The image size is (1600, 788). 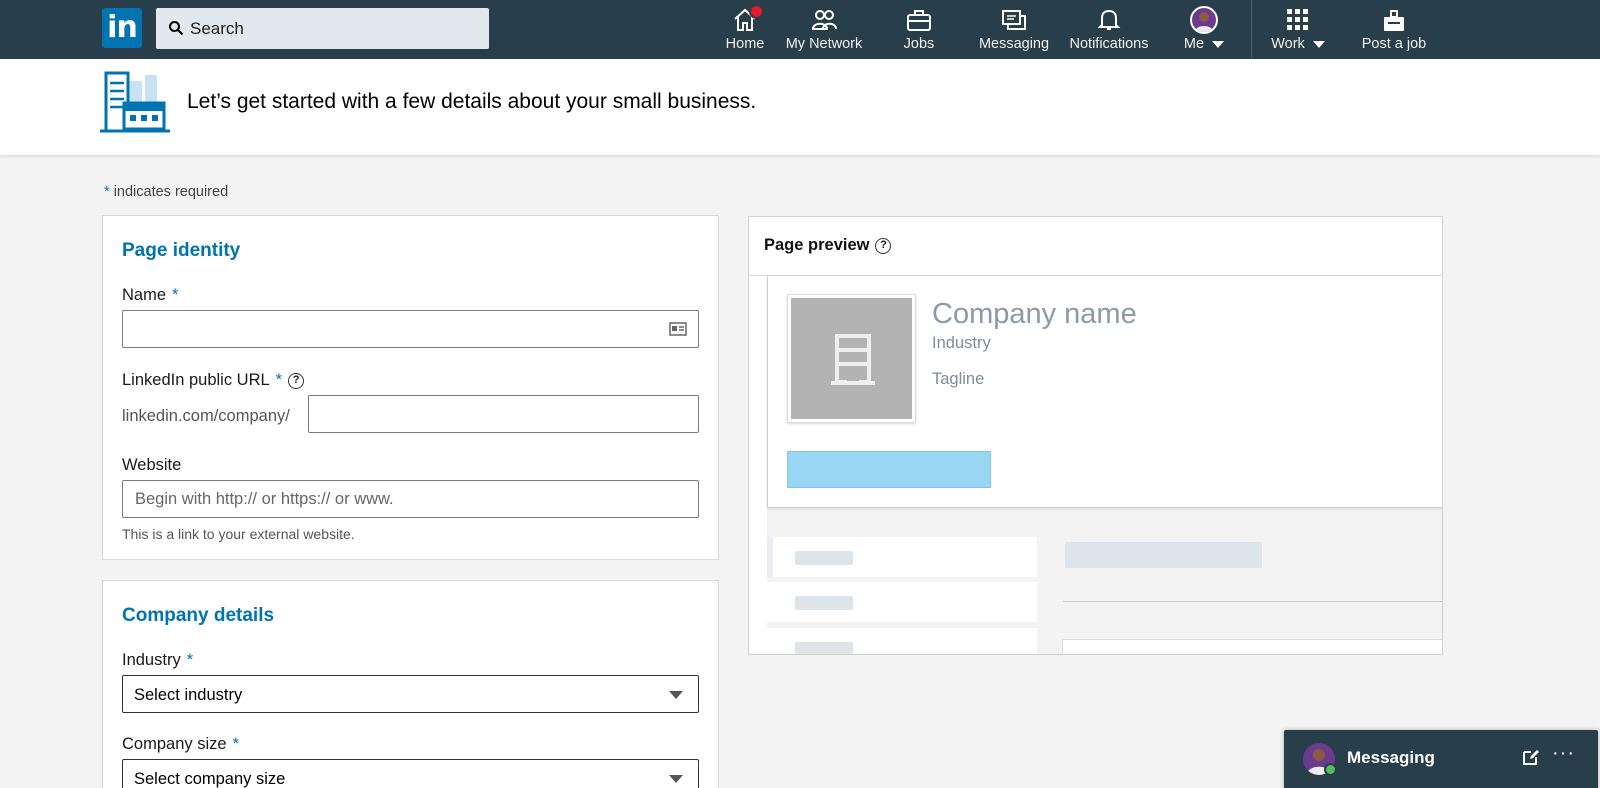 I want to click on nav-work-label: Work, so click(x=1288, y=44).